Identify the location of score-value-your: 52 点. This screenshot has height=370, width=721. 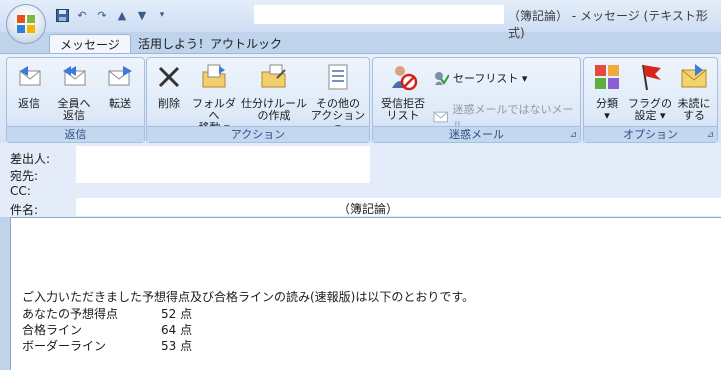
(177, 314).